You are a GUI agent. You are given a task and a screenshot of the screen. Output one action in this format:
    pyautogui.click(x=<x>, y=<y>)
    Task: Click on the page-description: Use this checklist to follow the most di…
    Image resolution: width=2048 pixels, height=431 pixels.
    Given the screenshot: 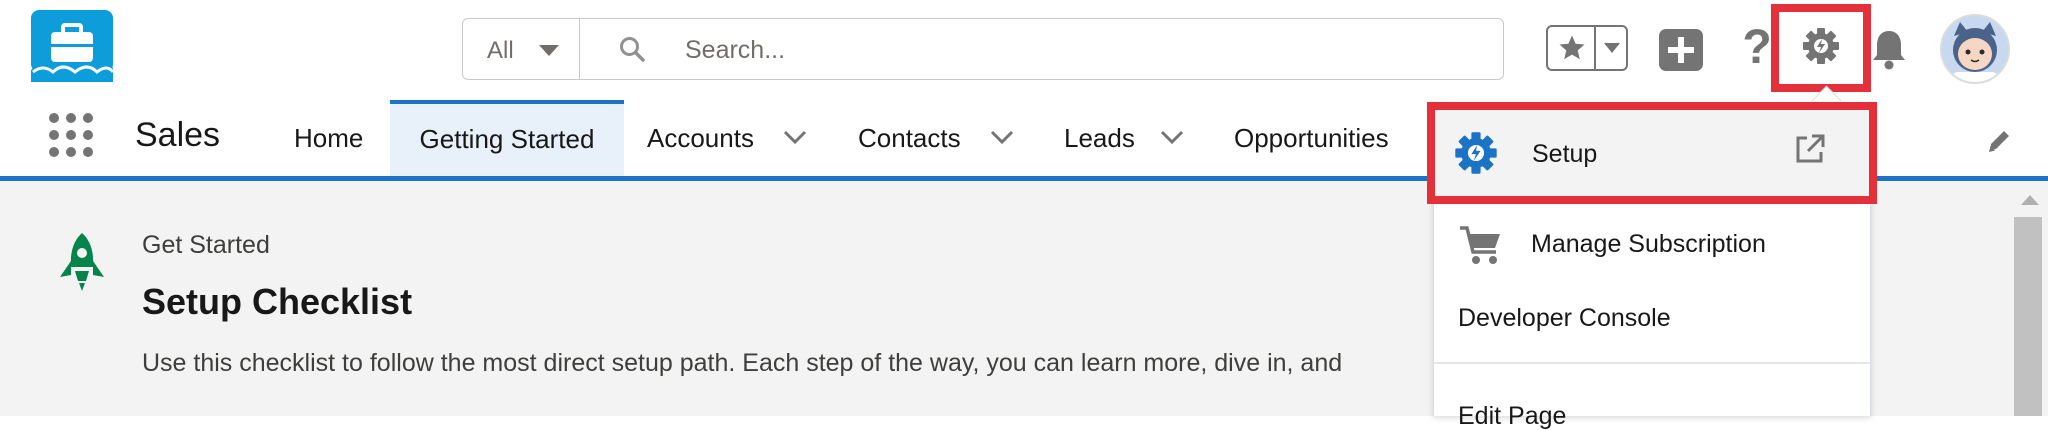 What is the action you would take?
    pyautogui.click(x=742, y=363)
    